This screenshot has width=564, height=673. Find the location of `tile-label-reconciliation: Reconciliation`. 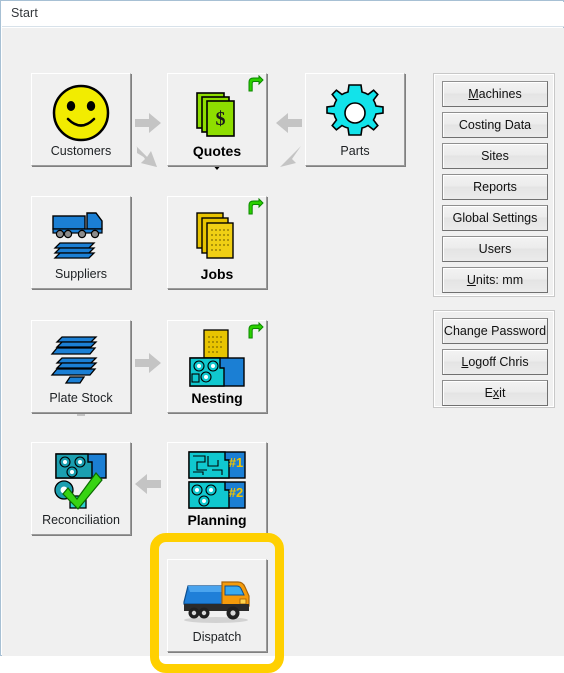

tile-label-reconciliation: Reconciliation is located at coordinates (81, 520).